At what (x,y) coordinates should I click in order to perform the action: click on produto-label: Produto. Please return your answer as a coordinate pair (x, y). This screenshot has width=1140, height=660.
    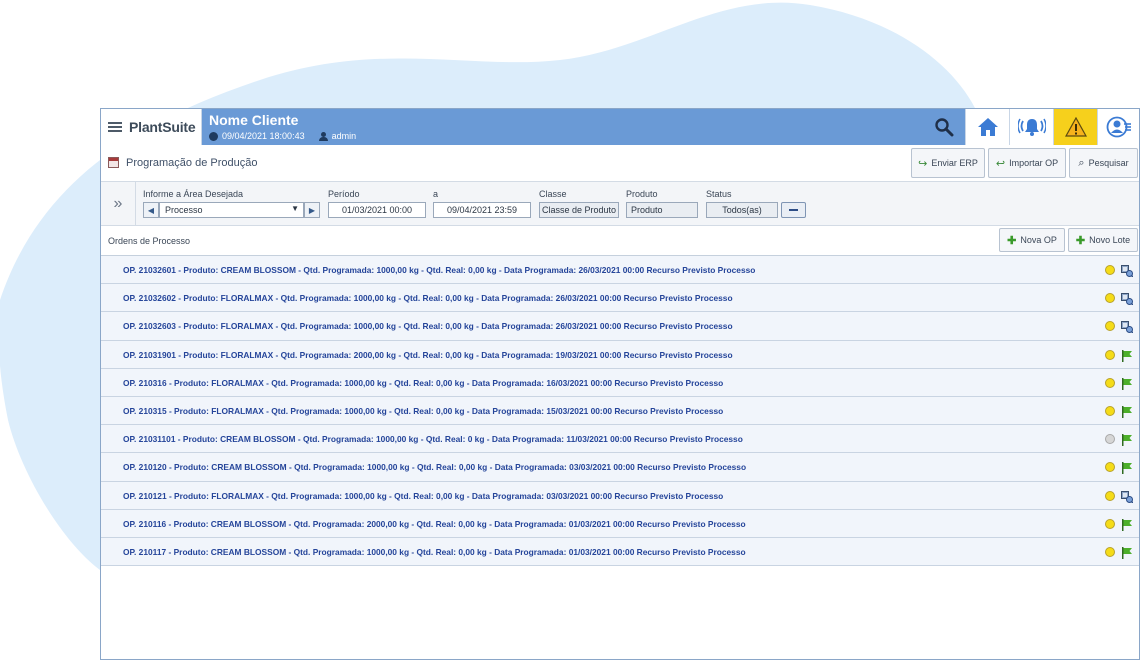
    Looking at the image, I should click on (642, 194).